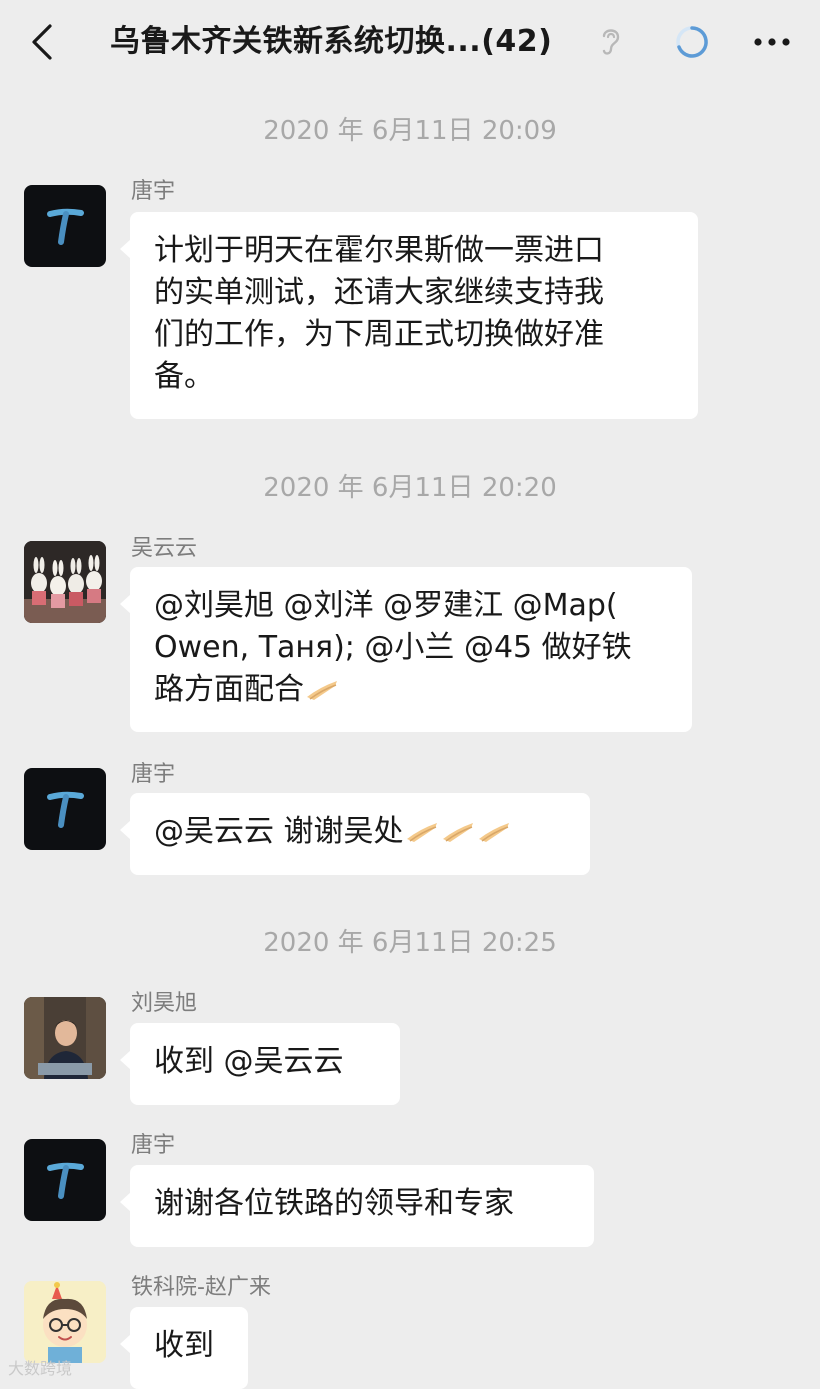 The image size is (820, 1389). I want to click on message-line: 们的工作，为下周正式切换做好准, so click(379, 334).